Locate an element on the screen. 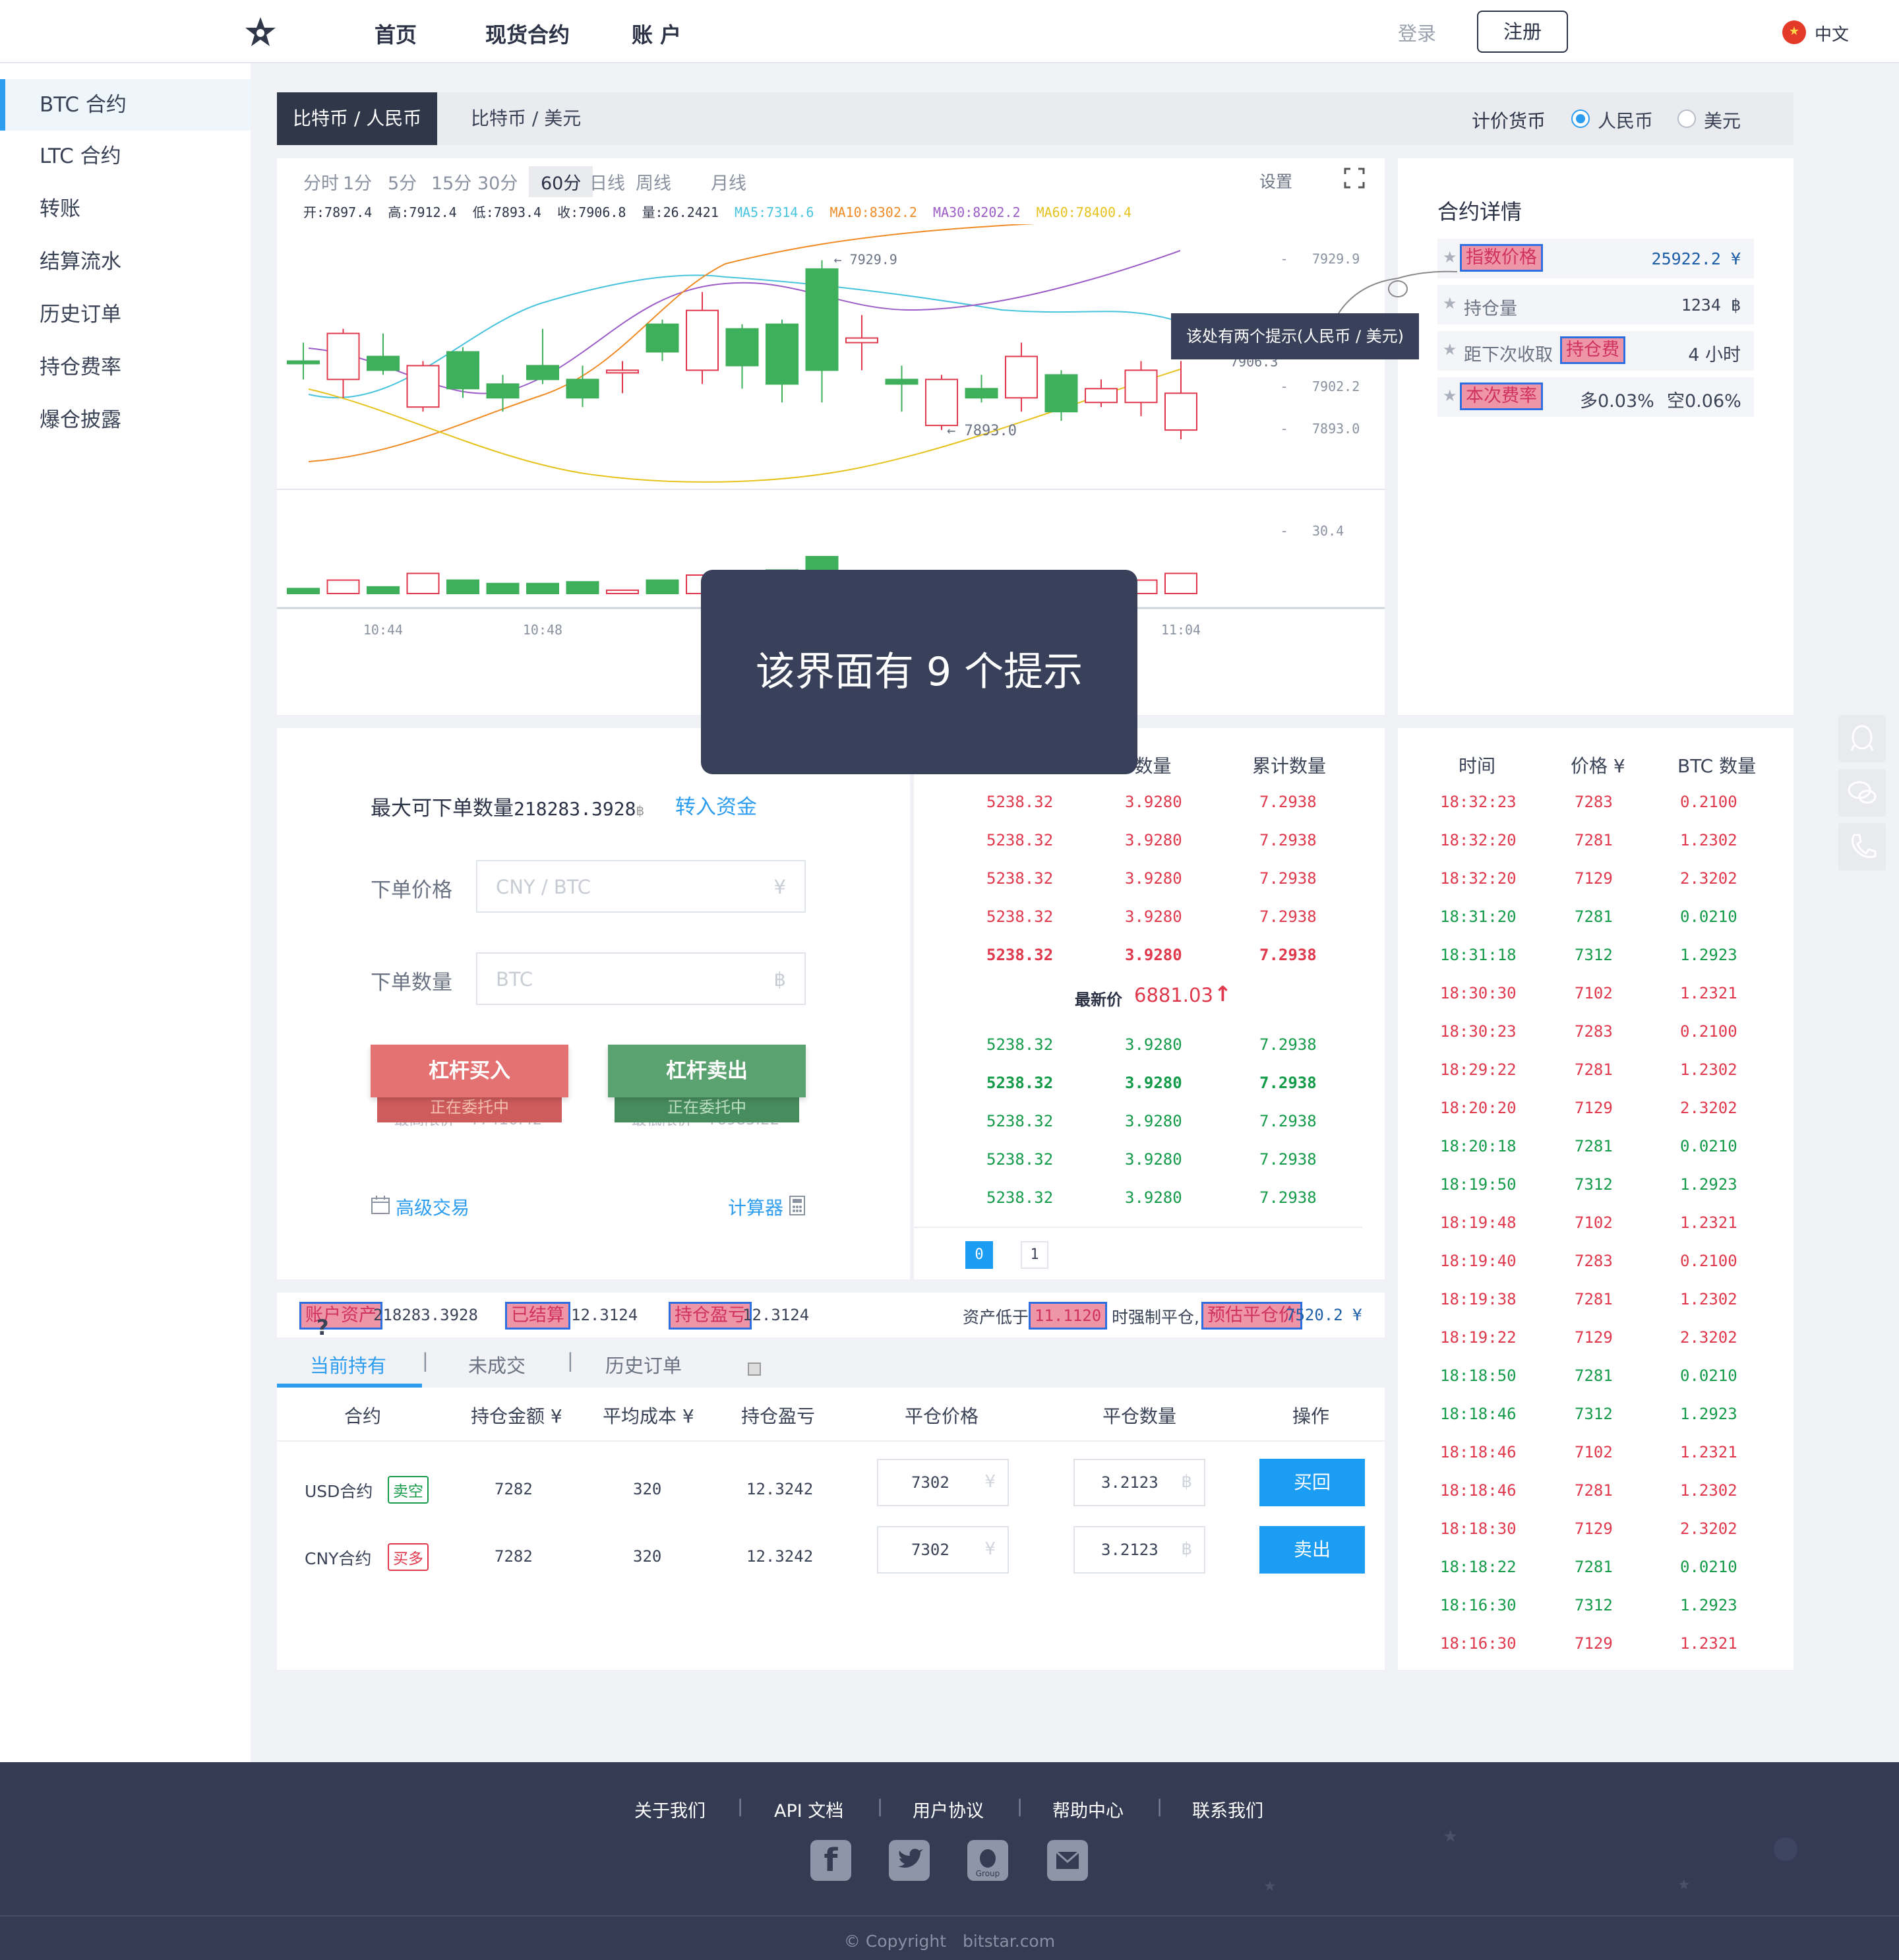 This screenshot has width=1899, height=1960. candle-body is located at coordinates (1101, 396).